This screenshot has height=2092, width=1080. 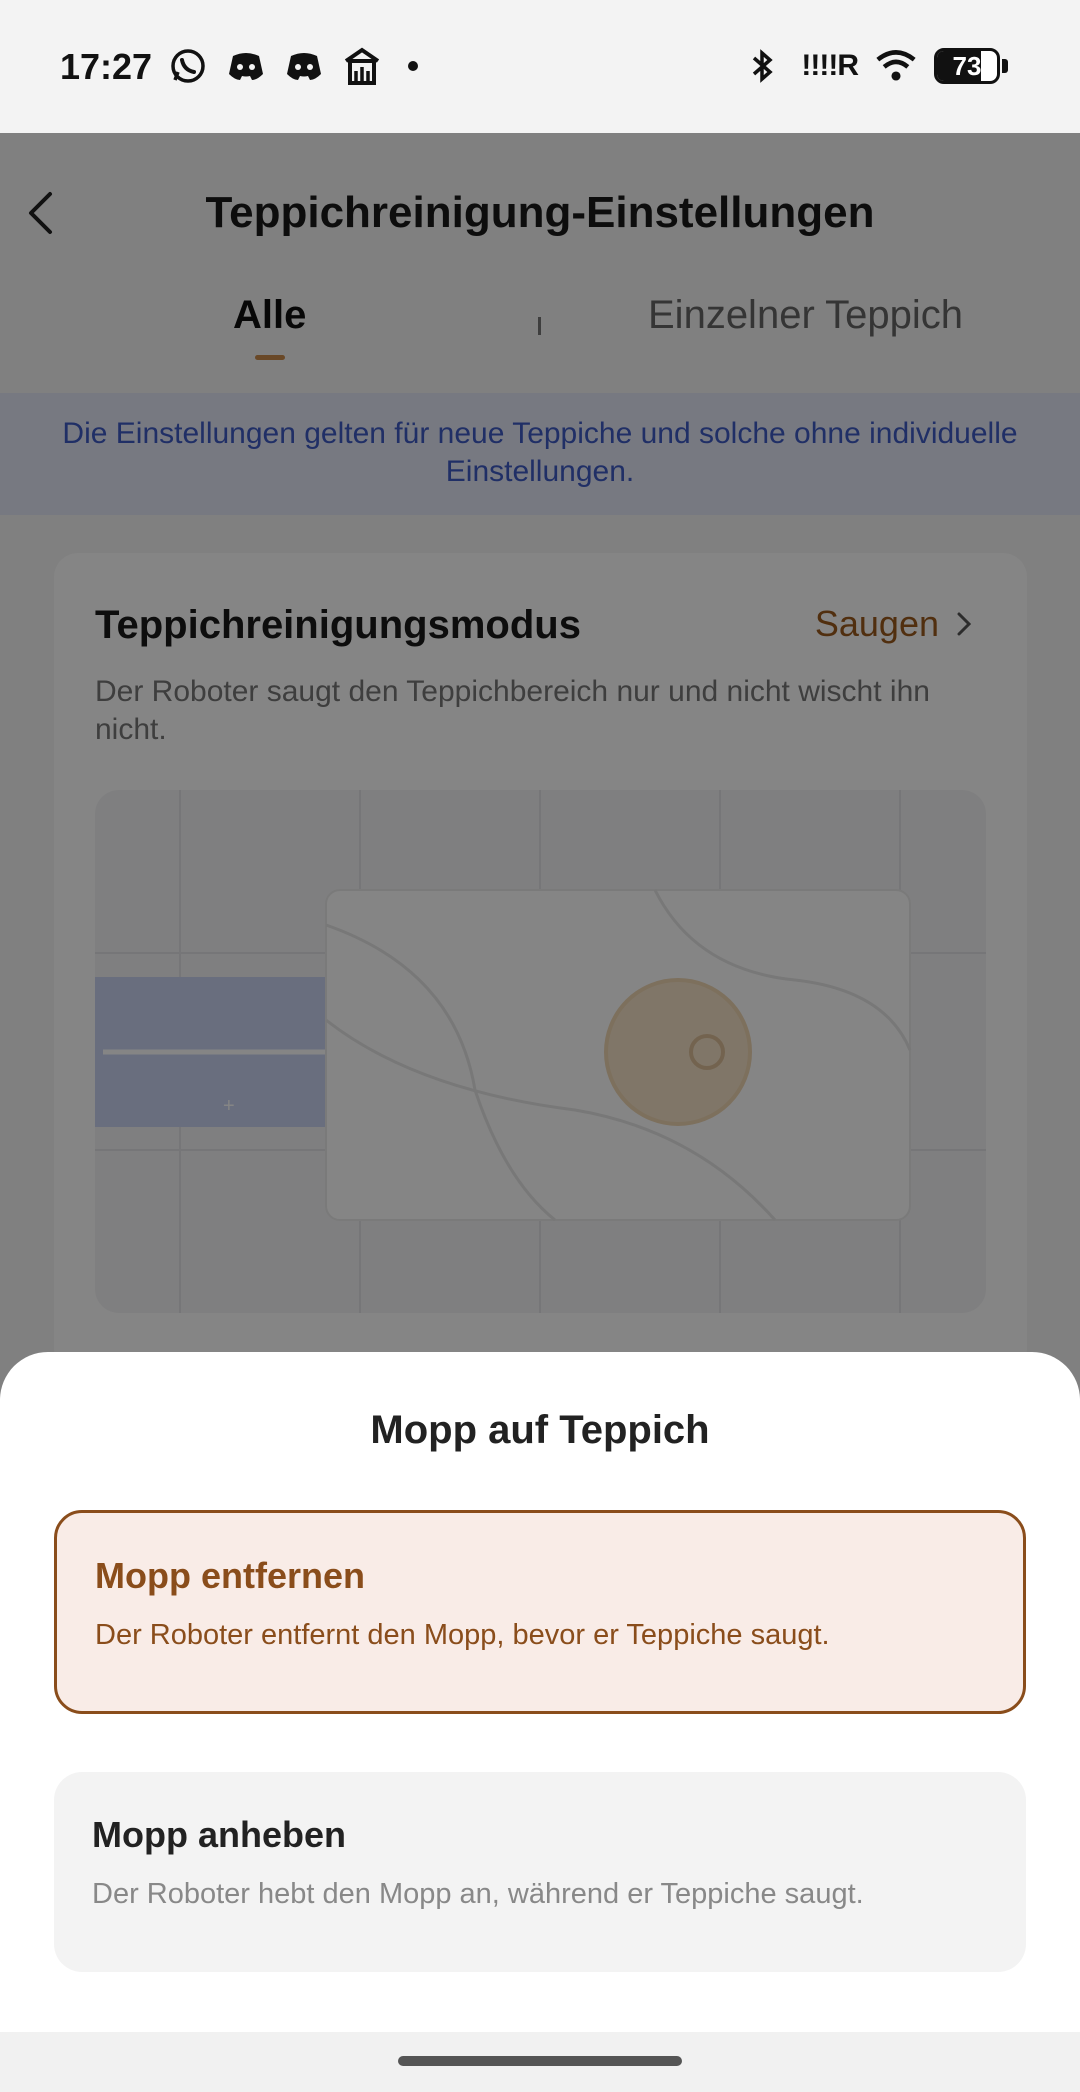 What do you see at coordinates (413, 66) in the screenshot?
I see `more-notifications-dot` at bounding box center [413, 66].